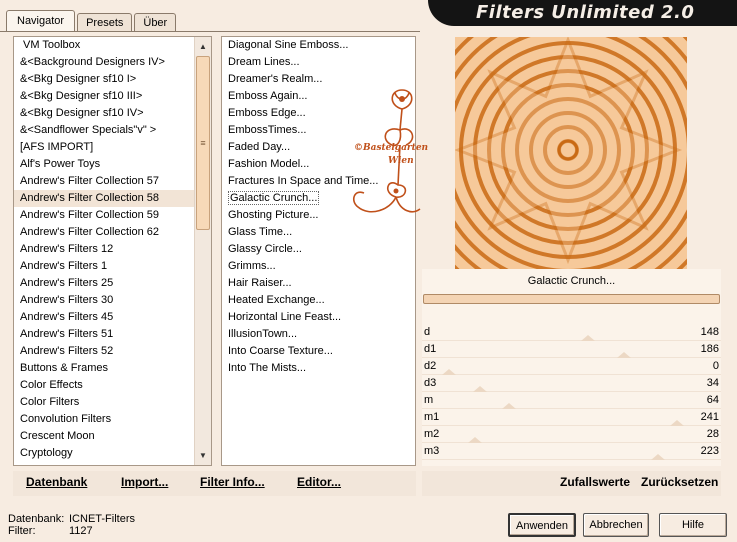  What do you see at coordinates (715, 366) in the screenshot?
I see `slider-value: 0` at bounding box center [715, 366].